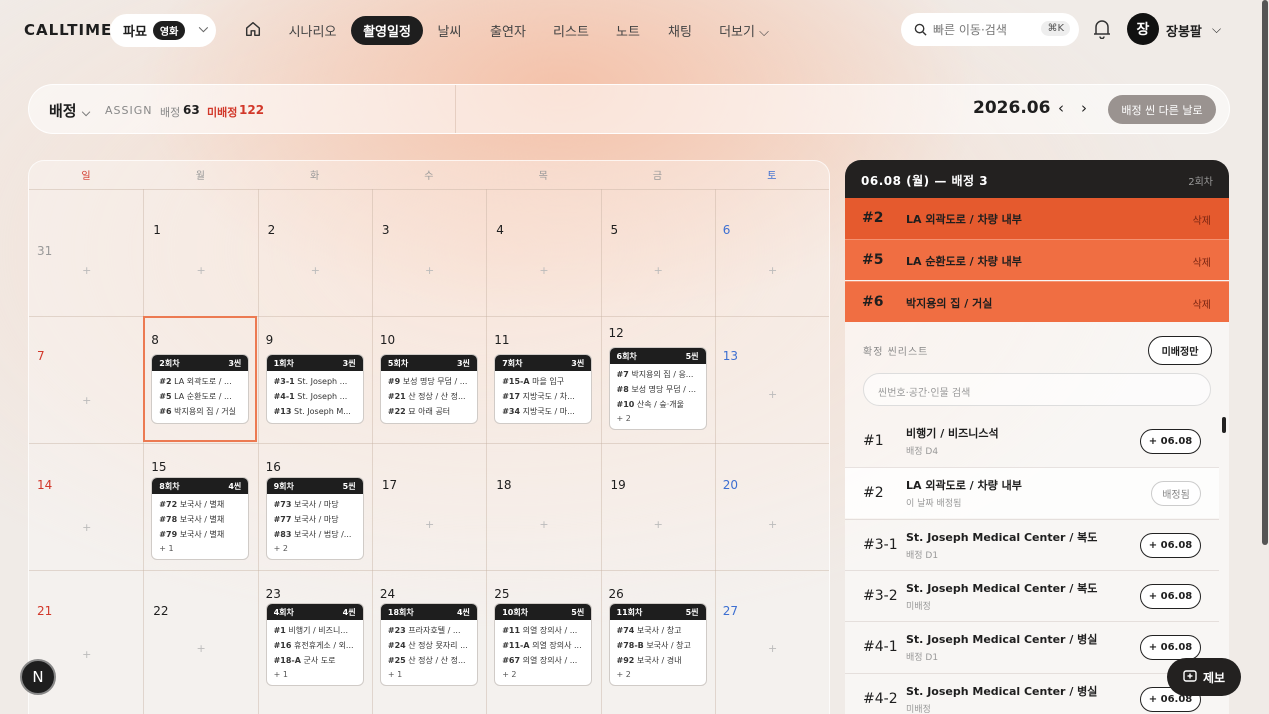 The height and width of the screenshot is (714, 1269). Describe the element at coordinates (880, 647) in the screenshot. I see `scene-number: #4-1` at that location.